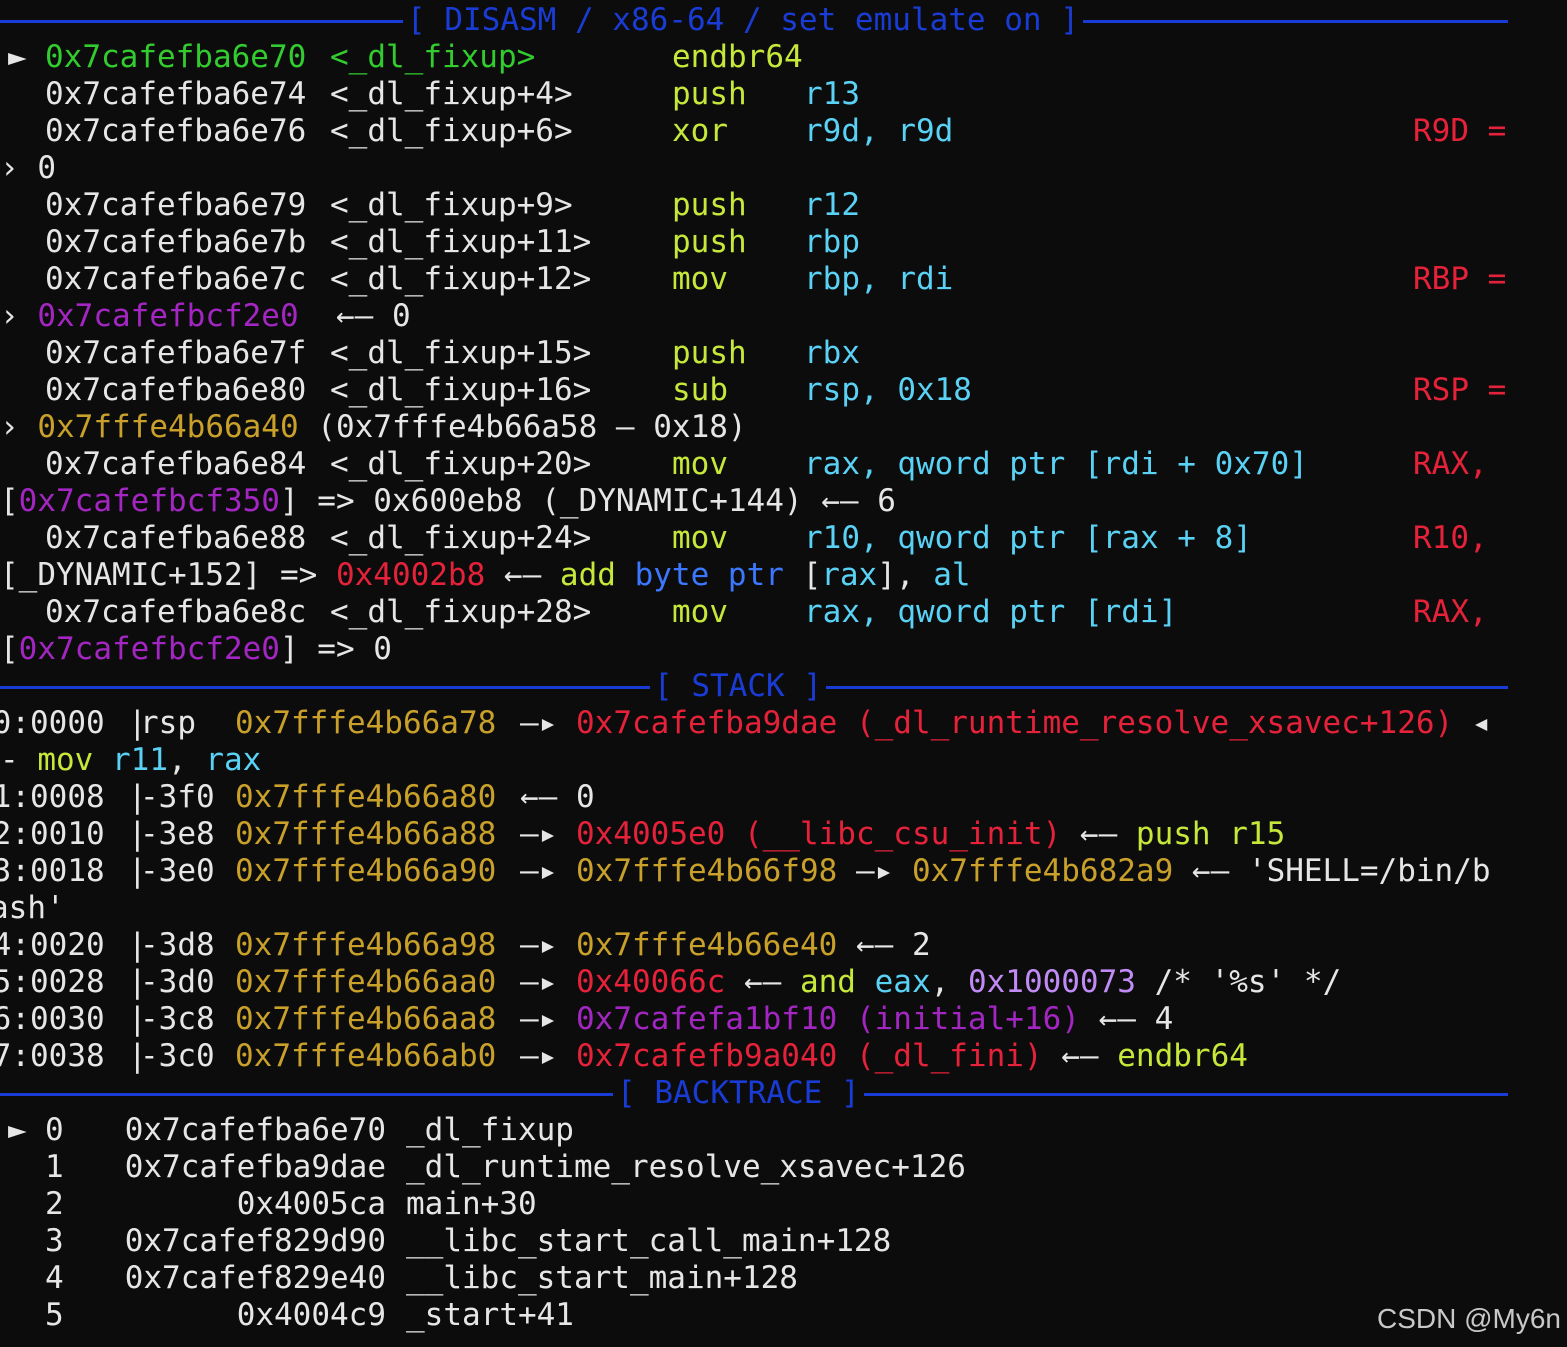 The height and width of the screenshot is (1347, 1567). Describe the element at coordinates (410, 575) in the screenshot. I see `continuation-segment: 0x4002b8` at that location.